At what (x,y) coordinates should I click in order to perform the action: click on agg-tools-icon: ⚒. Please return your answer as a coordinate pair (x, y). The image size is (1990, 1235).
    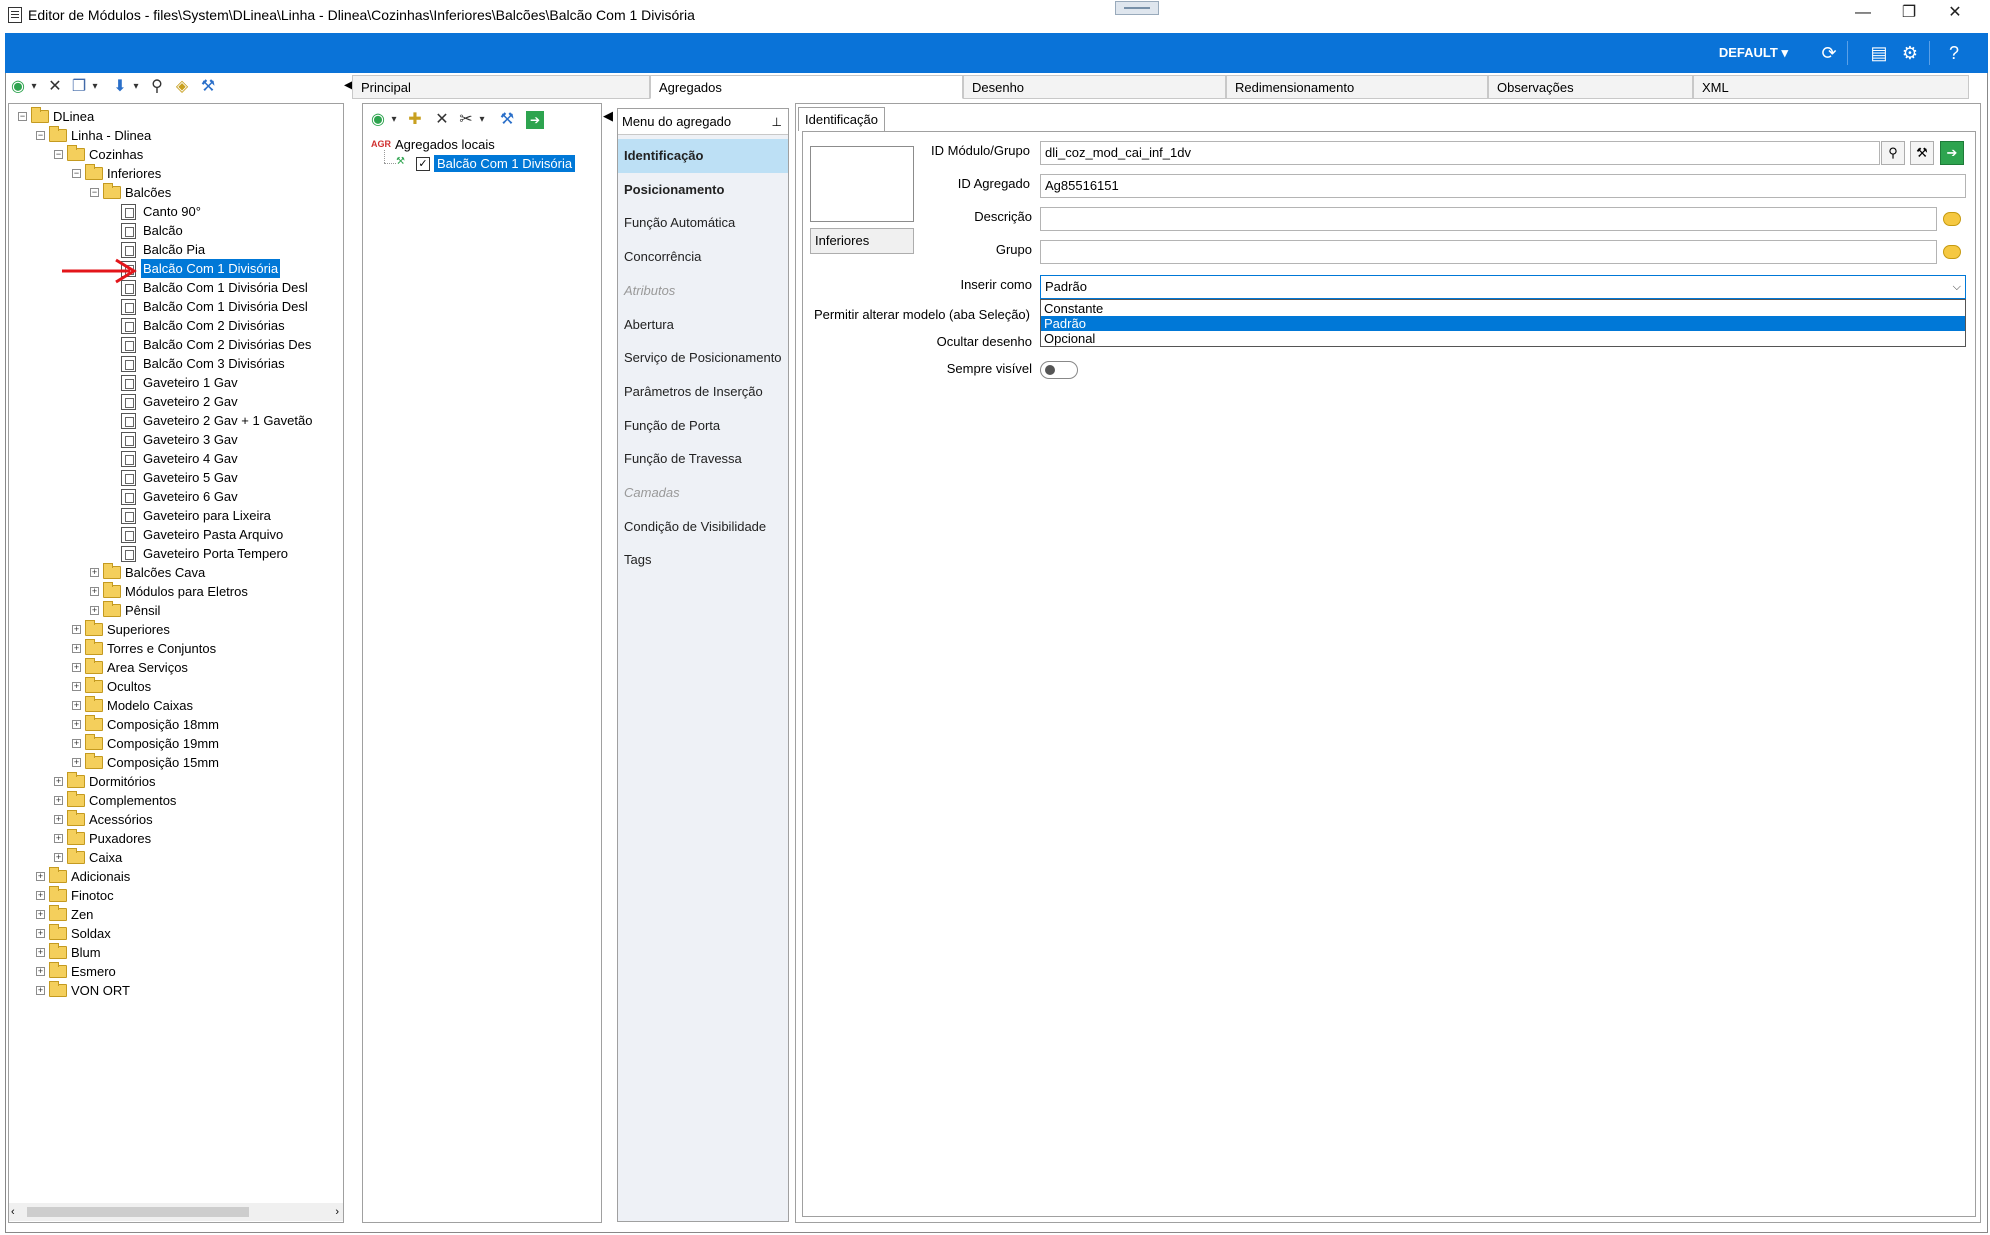
    Looking at the image, I should click on (507, 120).